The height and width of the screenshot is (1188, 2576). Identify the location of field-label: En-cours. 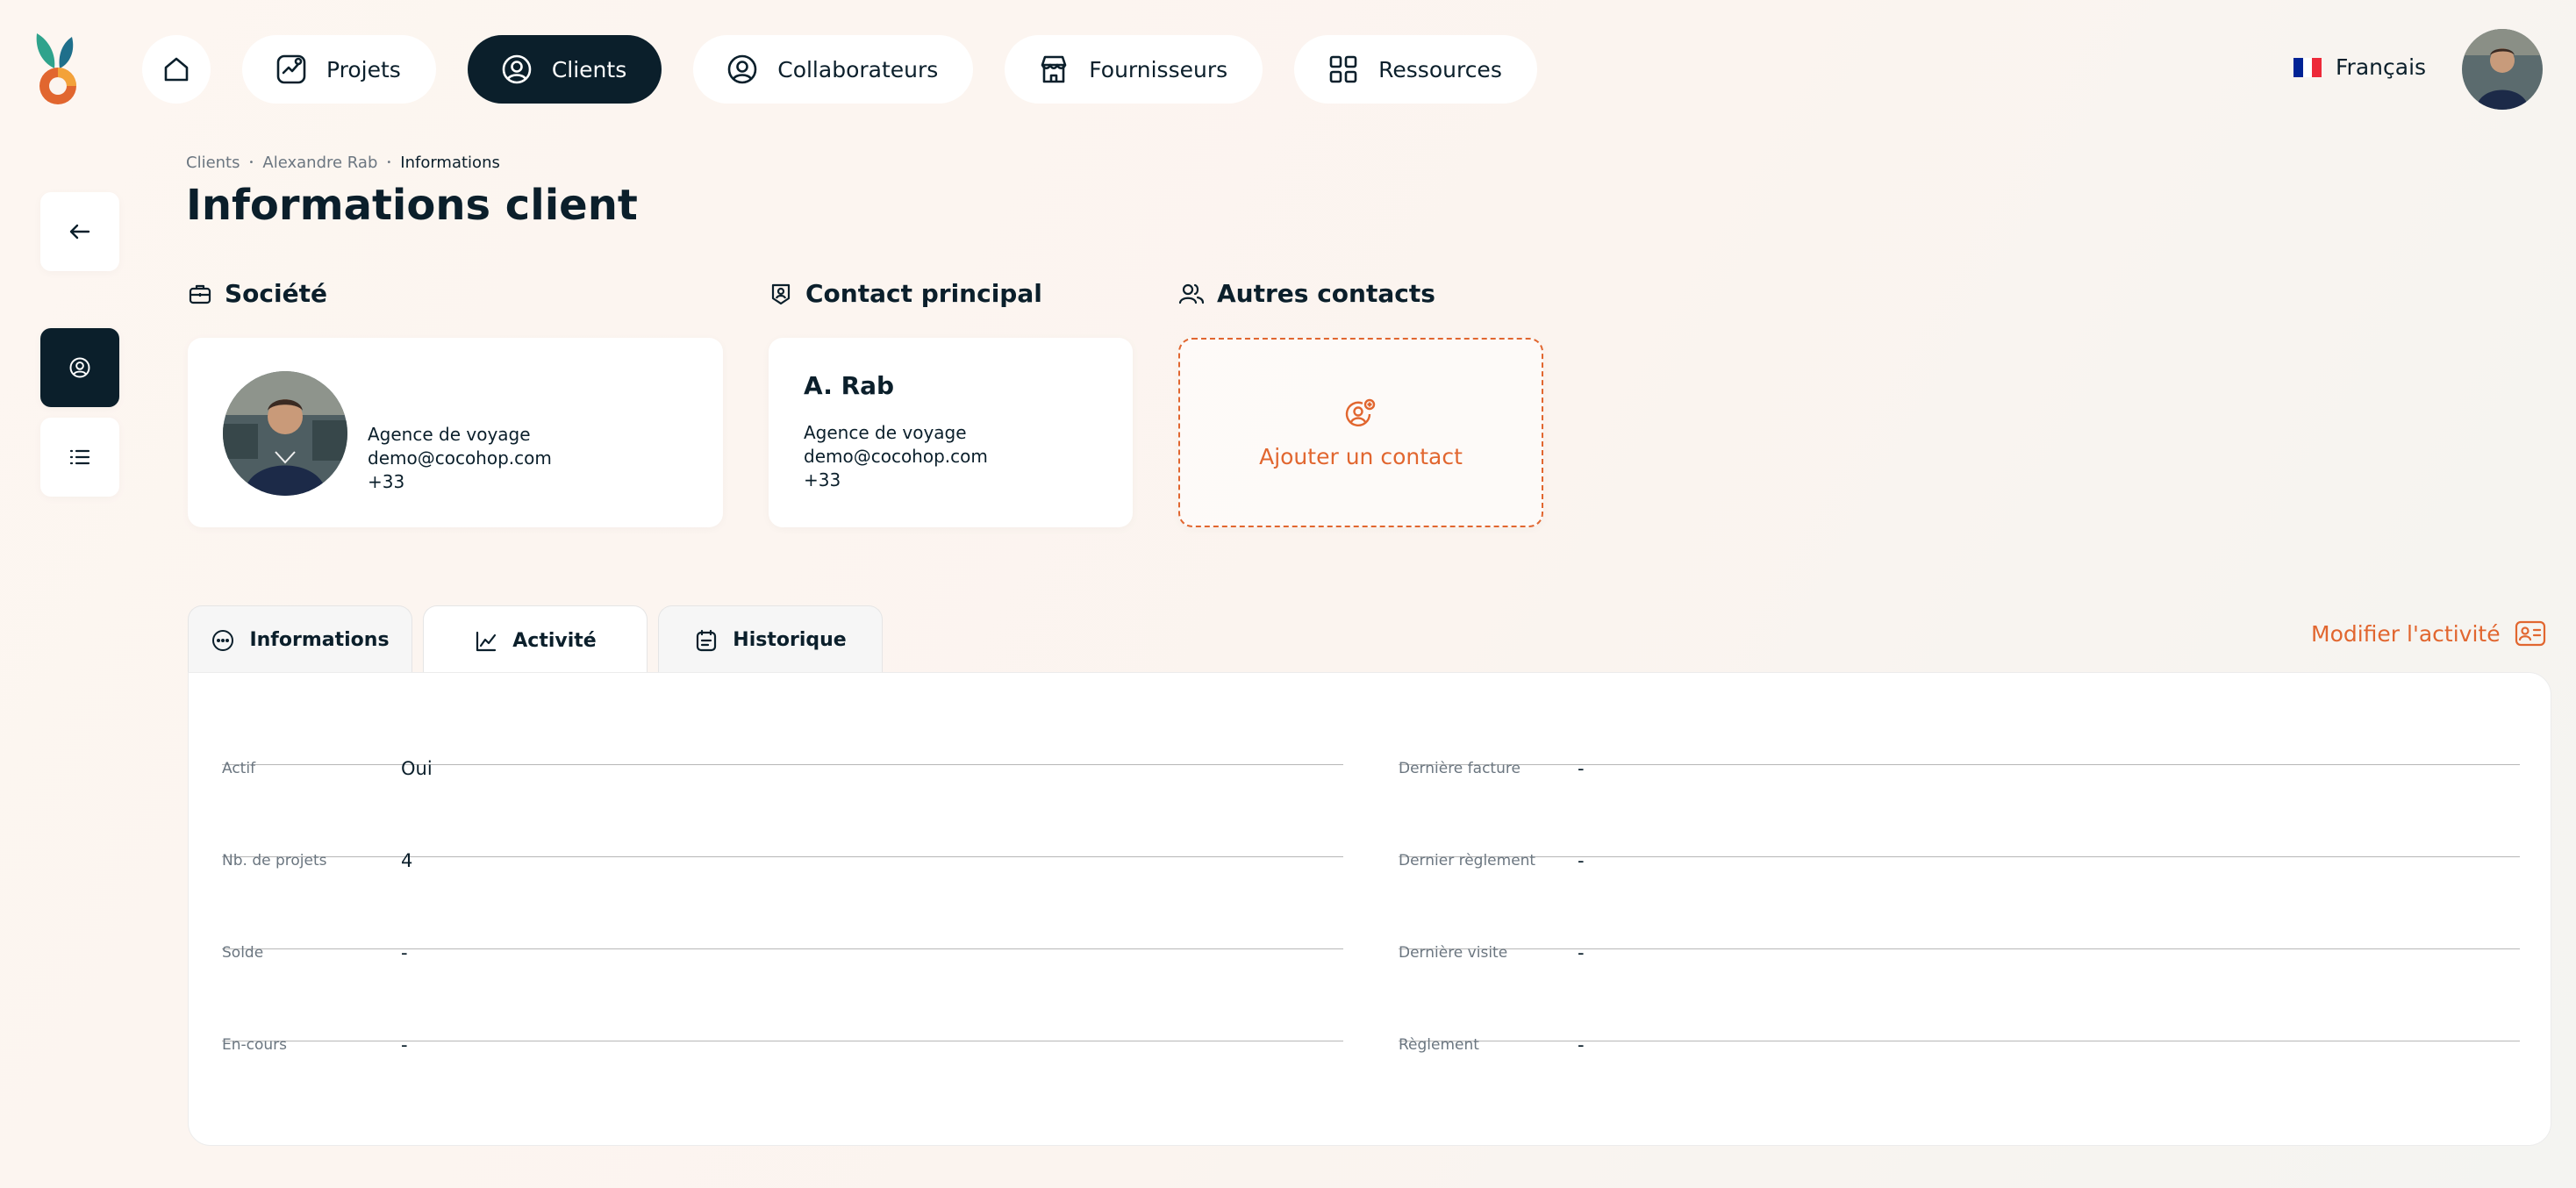
(255, 1045).